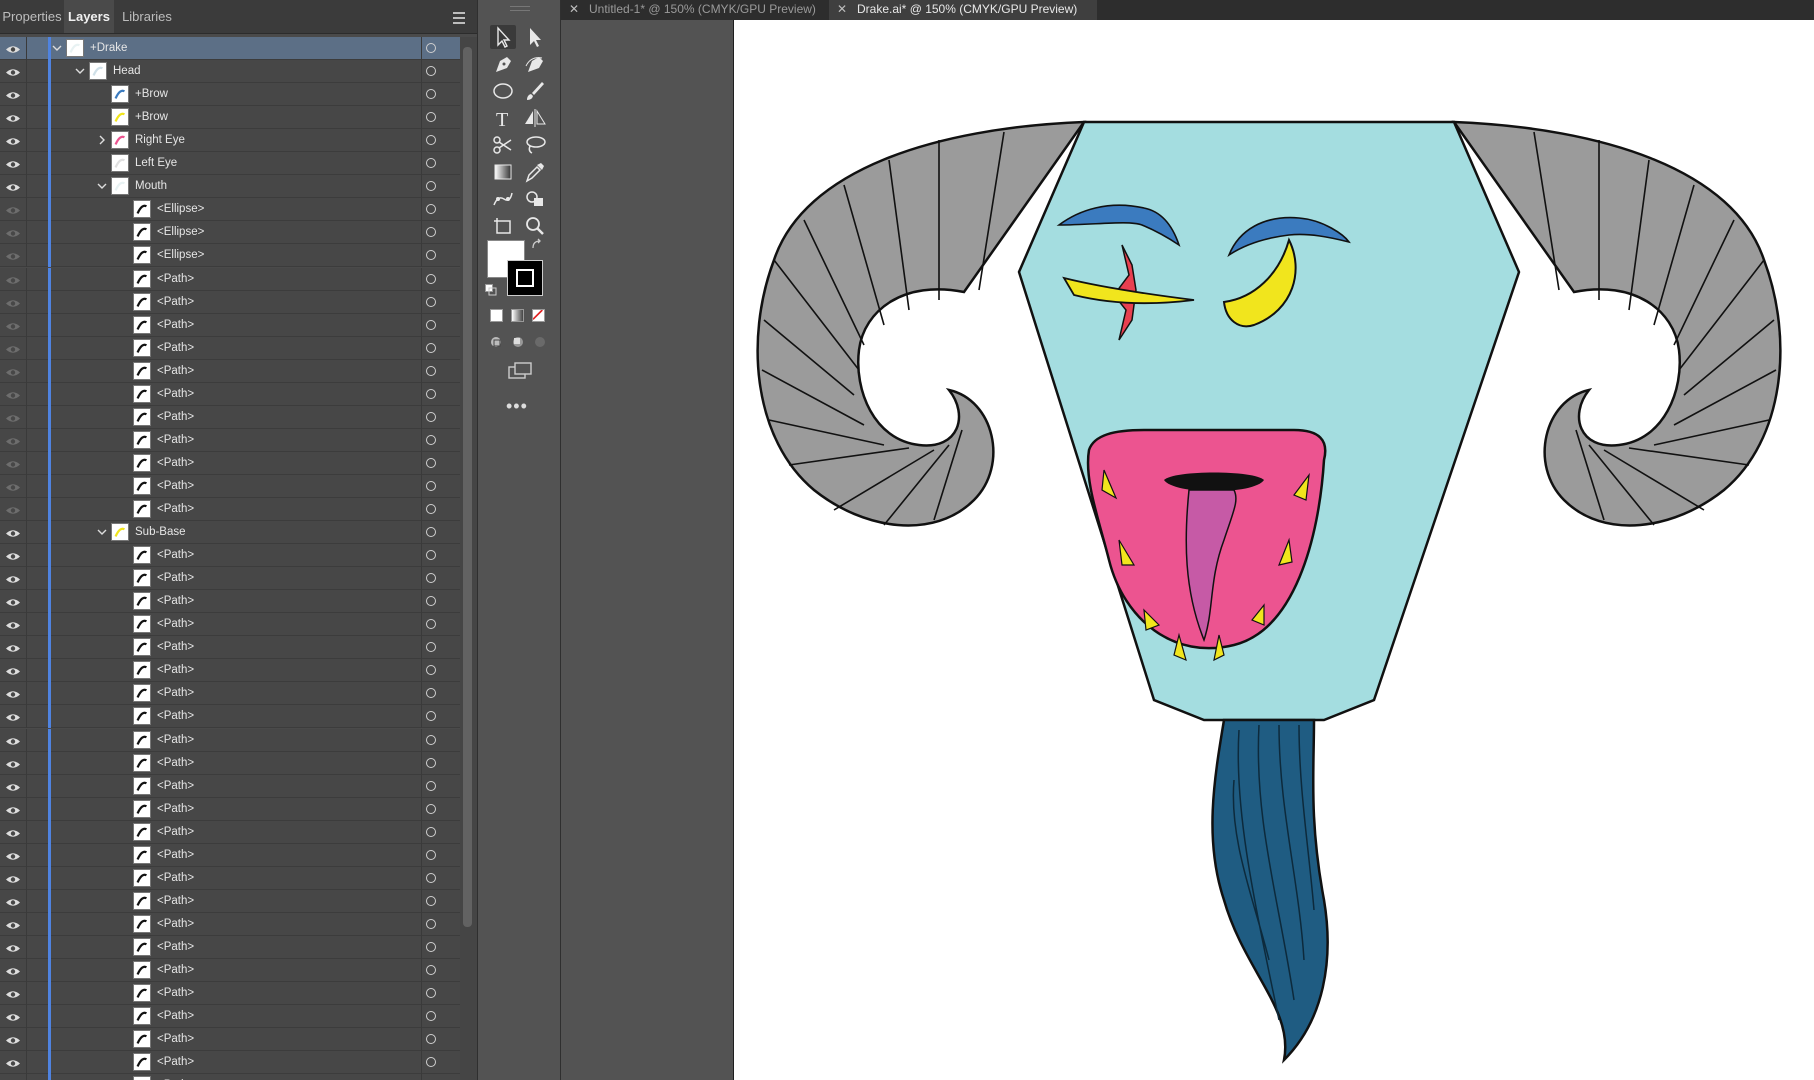 The image size is (1814, 1080). What do you see at coordinates (574, 9) in the screenshot?
I see `close-icon: ✕` at bounding box center [574, 9].